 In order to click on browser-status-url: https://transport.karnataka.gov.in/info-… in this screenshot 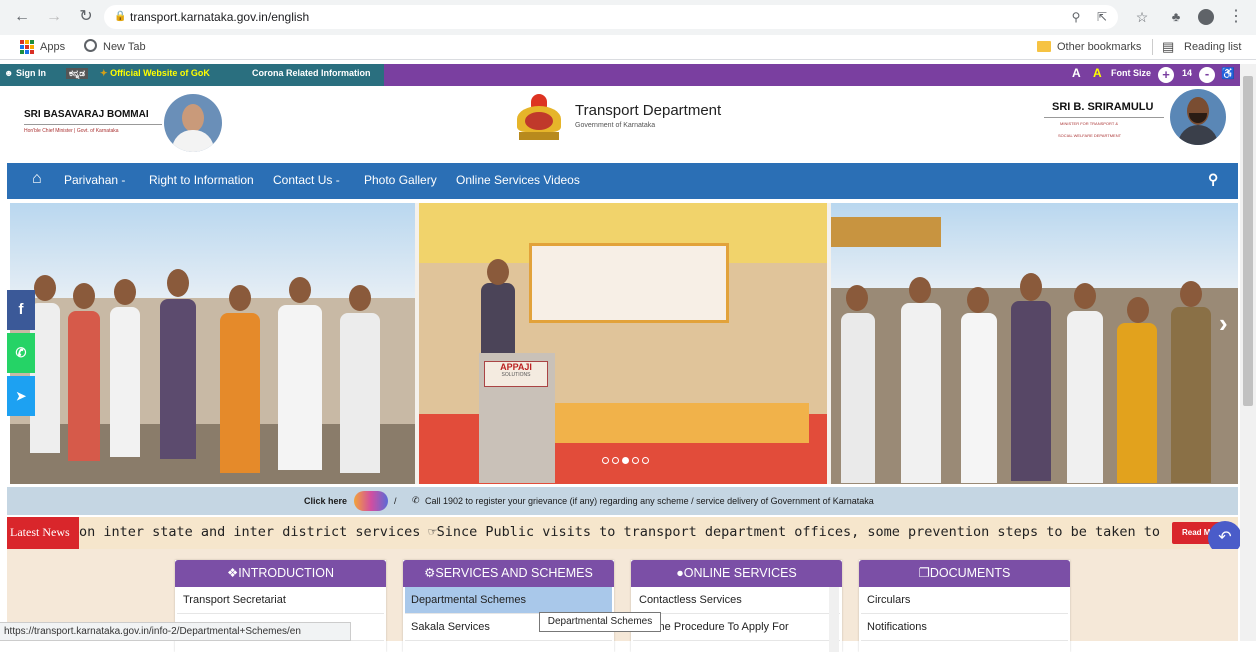, I will do `click(175, 631)`.